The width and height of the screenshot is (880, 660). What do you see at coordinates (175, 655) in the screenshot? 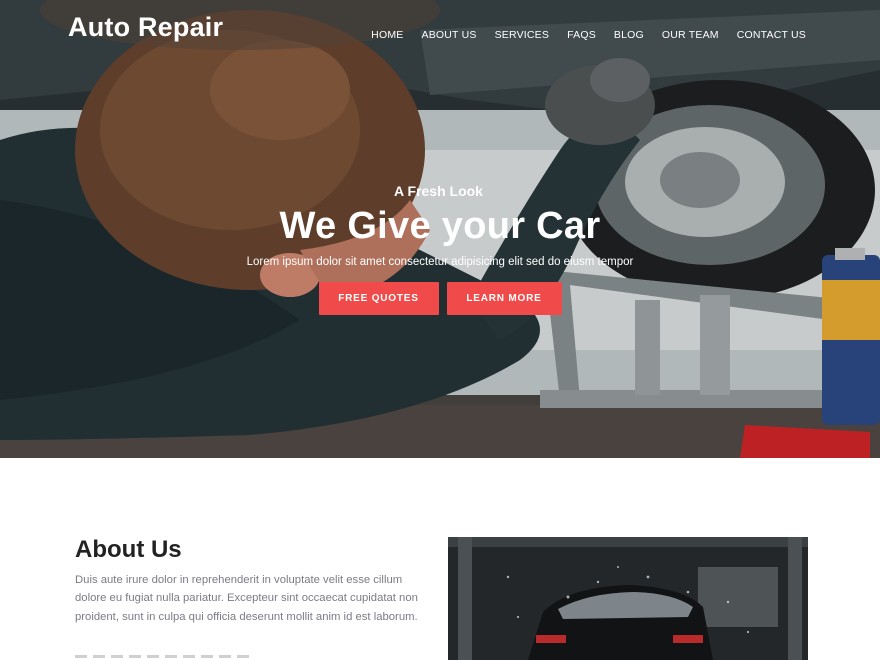
I see `about-more-text` at bounding box center [175, 655].